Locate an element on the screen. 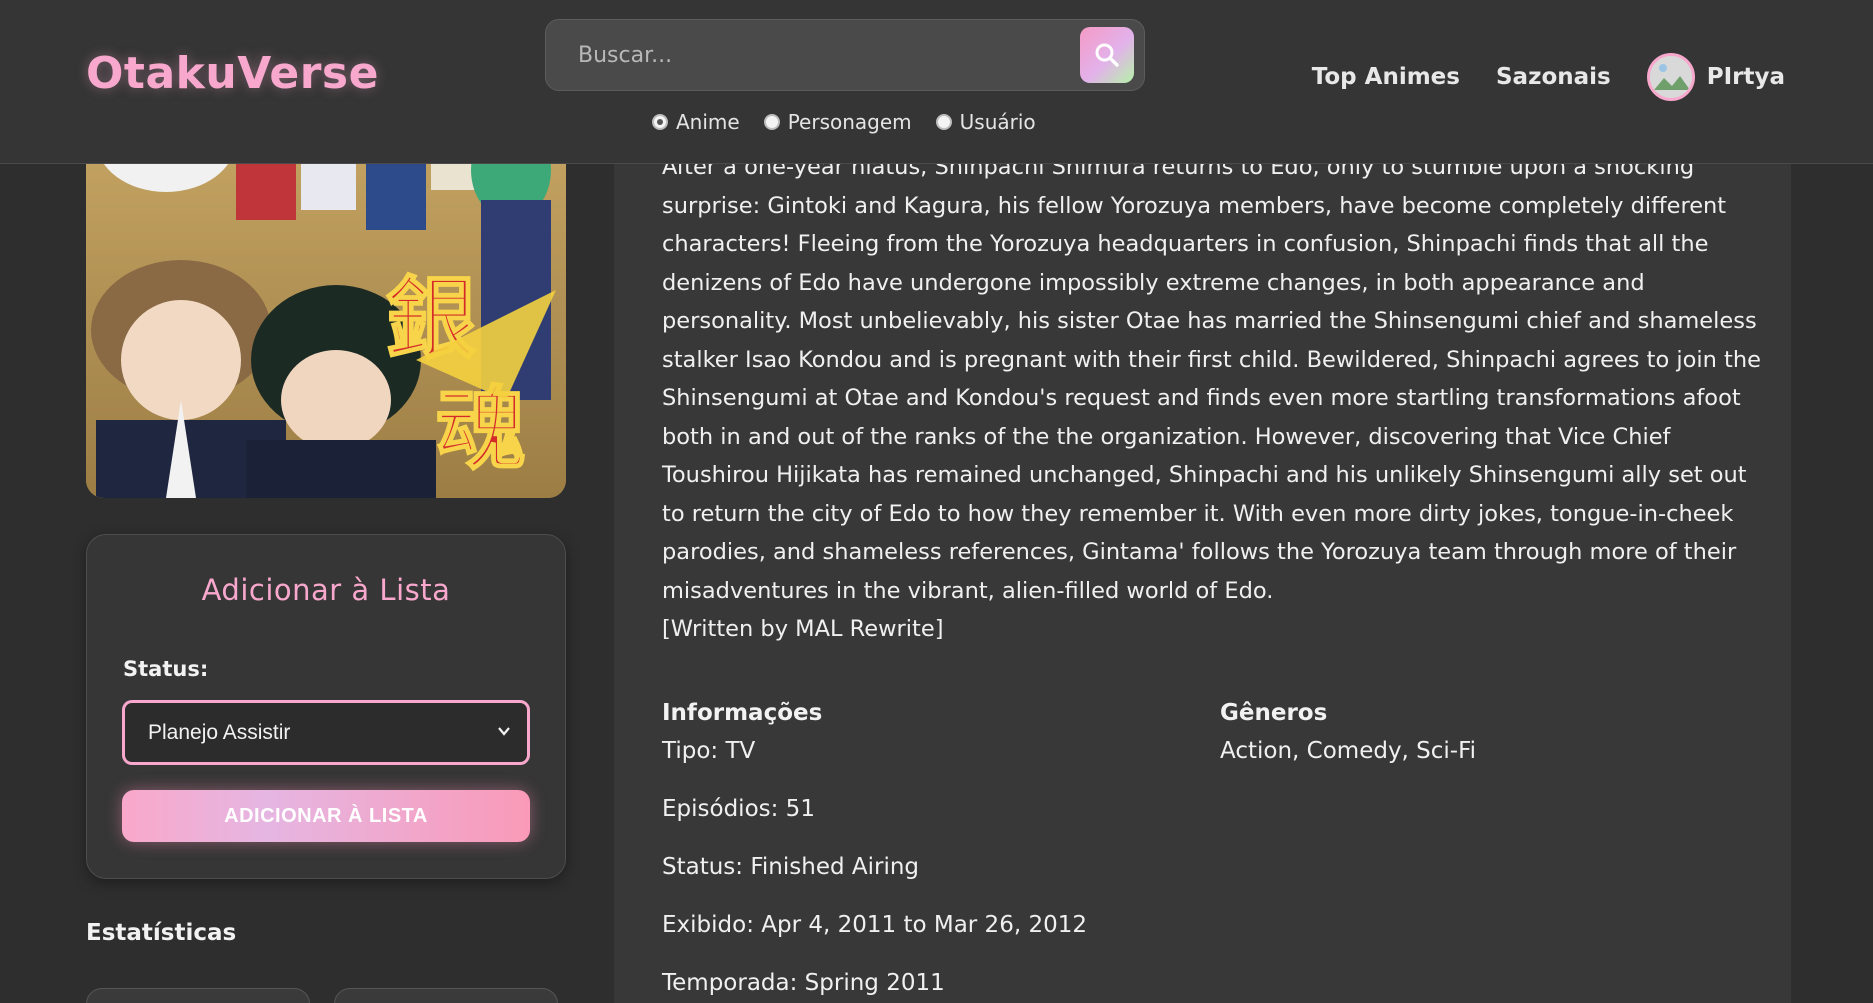  radio-anime is located at coordinates (660, 122).